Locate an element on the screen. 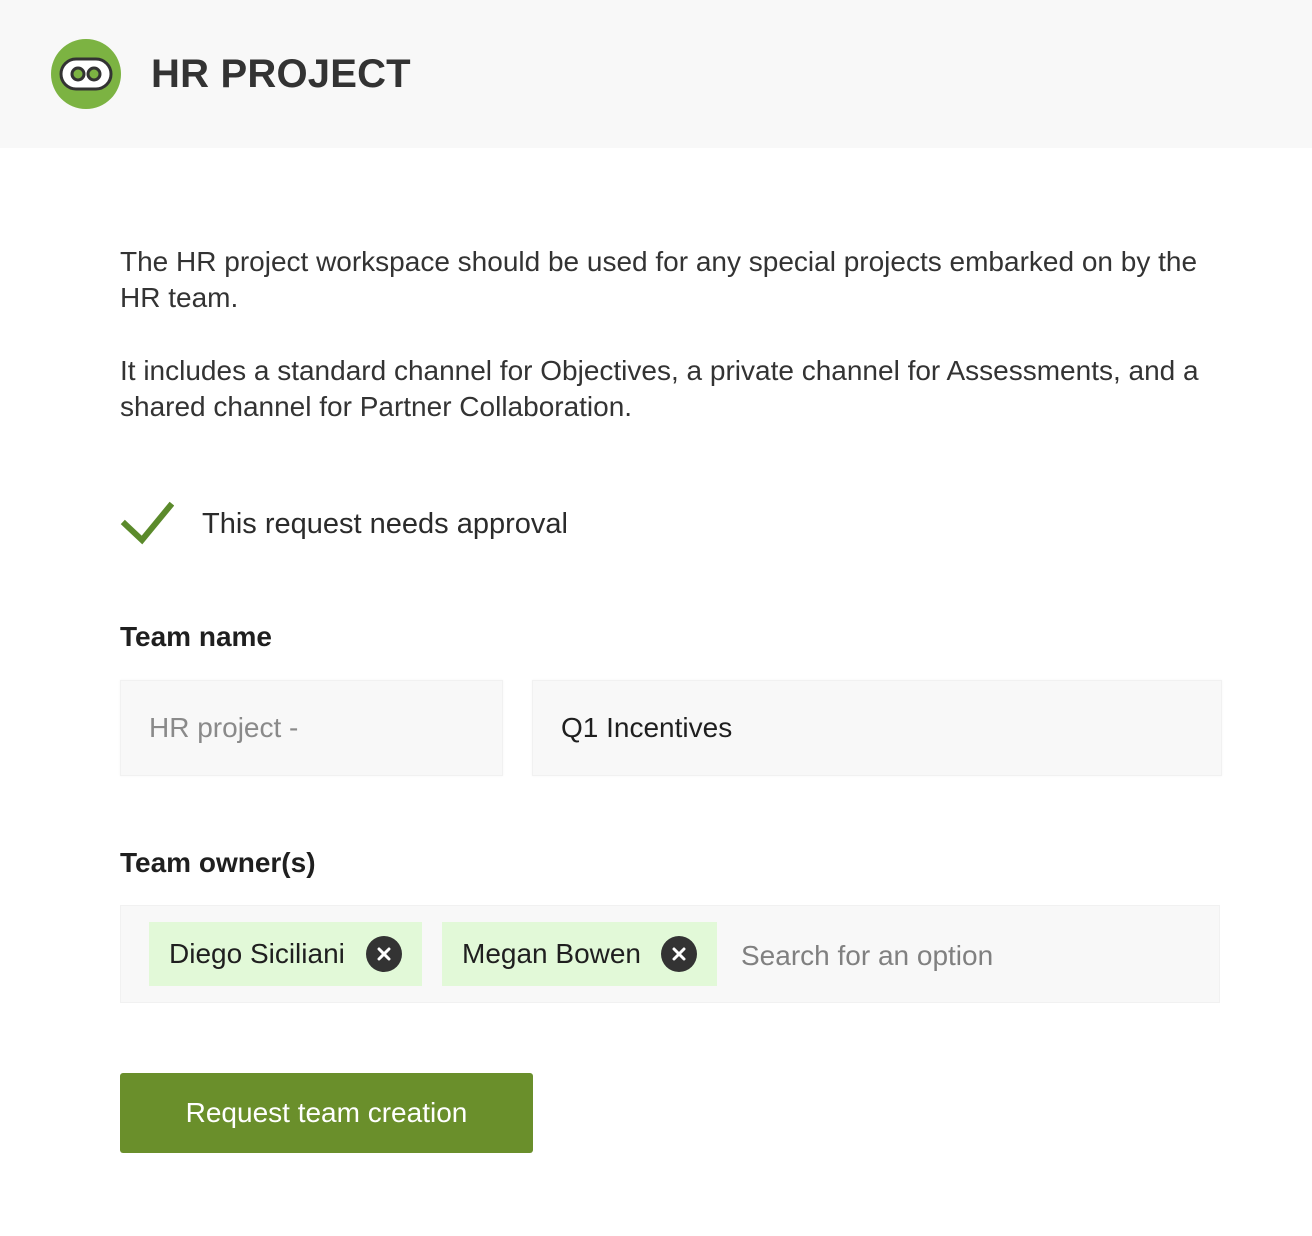 The height and width of the screenshot is (1236, 1312). team-owners-picker: Diego Siciliani Megan Bowen is located at coordinates (670, 954).